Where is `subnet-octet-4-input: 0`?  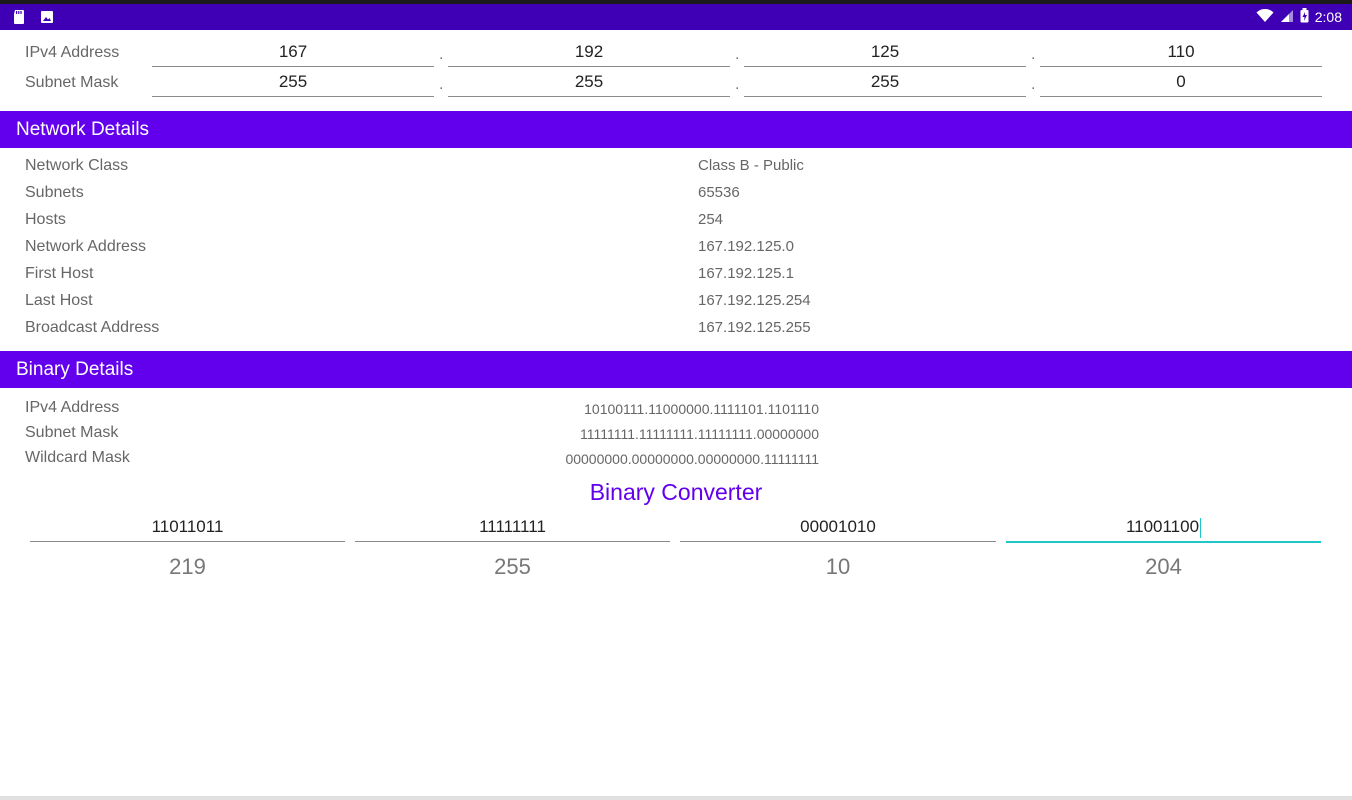
subnet-octet-4-input: 0 is located at coordinates (1181, 82).